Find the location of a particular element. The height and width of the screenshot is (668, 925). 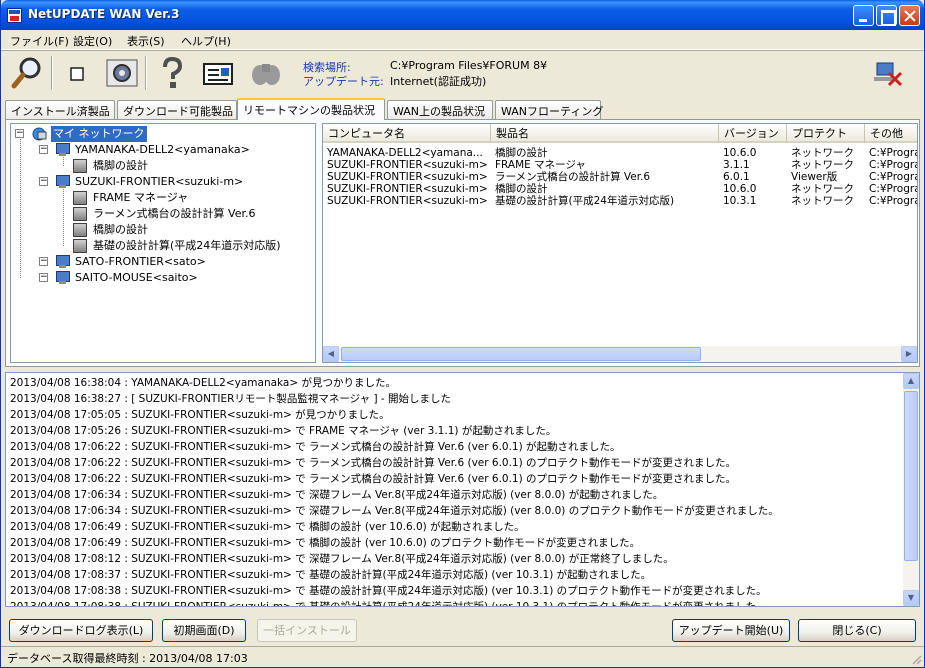

scroll-up-button: ▲ is located at coordinates (911, 381).